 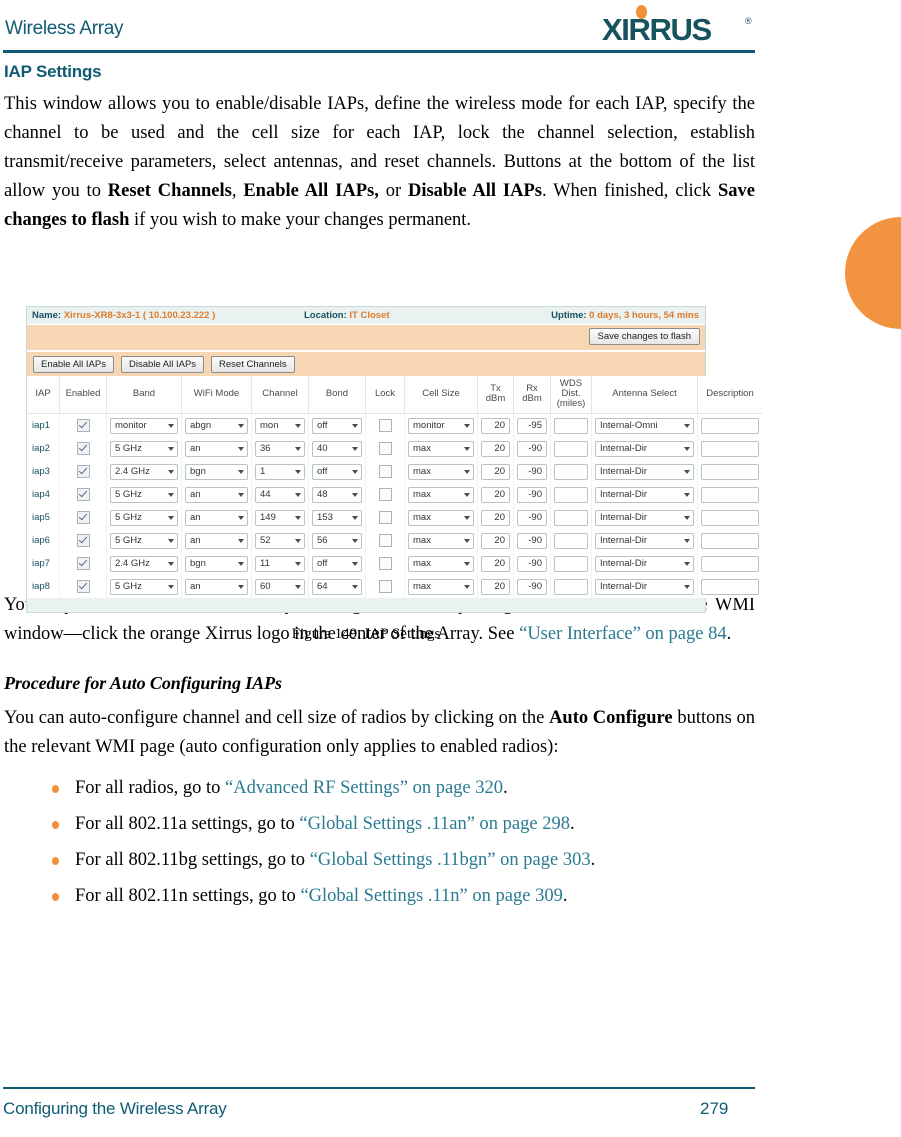 I want to click on description-input-iap6, so click(x=730, y=540).